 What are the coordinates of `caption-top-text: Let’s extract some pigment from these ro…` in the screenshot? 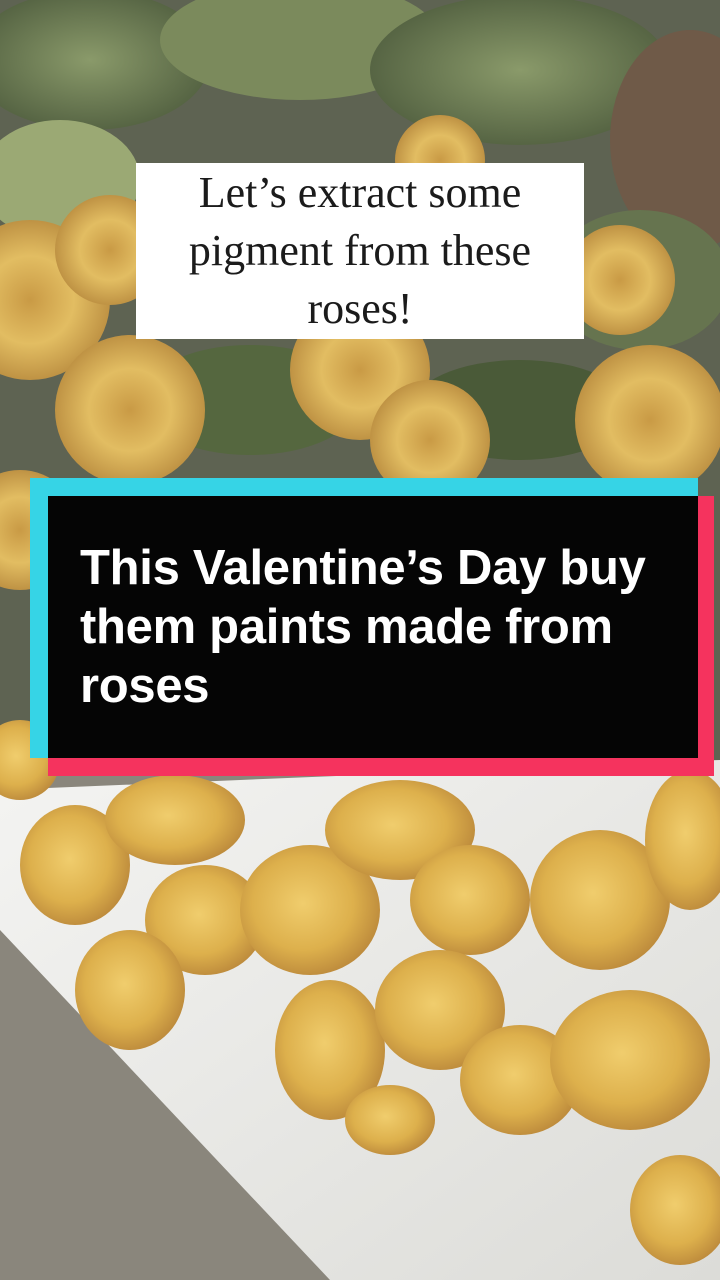 It's located at (360, 250).